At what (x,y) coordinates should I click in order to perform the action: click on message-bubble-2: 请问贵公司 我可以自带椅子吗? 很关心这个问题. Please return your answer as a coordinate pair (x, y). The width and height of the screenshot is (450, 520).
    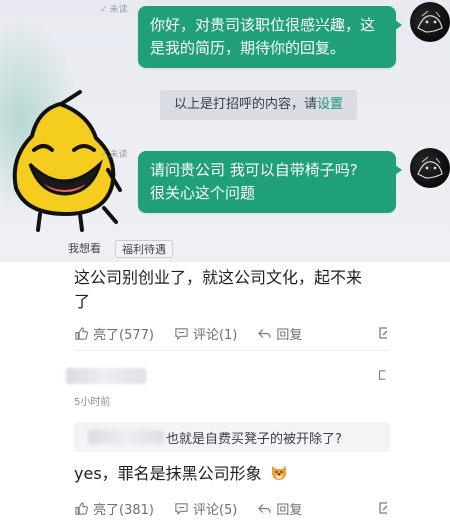
    Looking at the image, I should click on (270, 182).